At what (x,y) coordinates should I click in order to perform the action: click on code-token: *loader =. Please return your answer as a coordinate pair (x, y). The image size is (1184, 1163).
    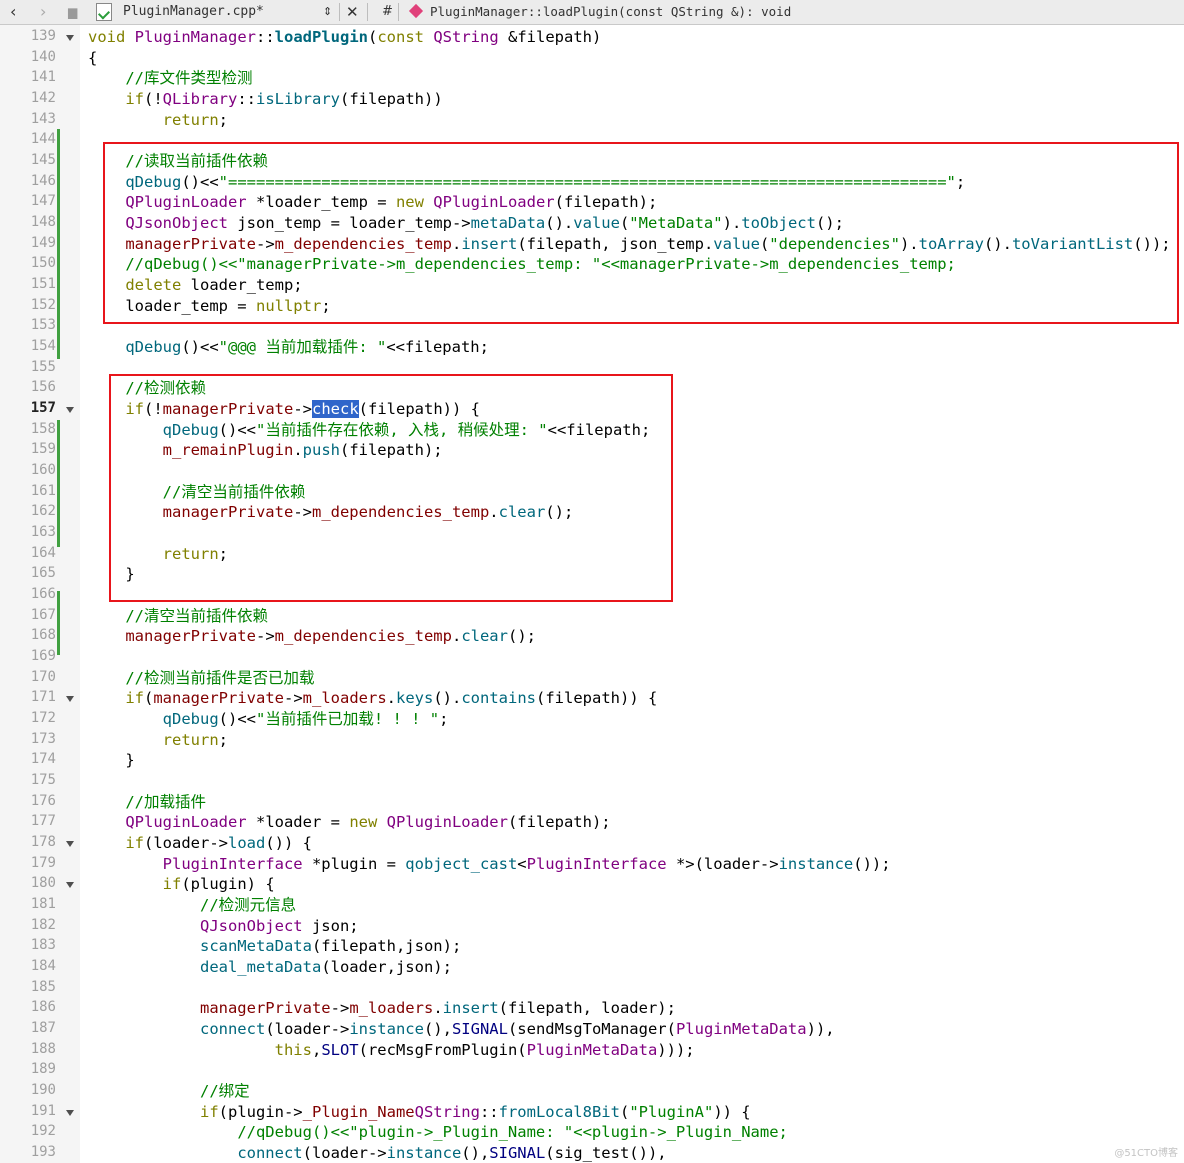
    Looking at the image, I should click on (302, 822).